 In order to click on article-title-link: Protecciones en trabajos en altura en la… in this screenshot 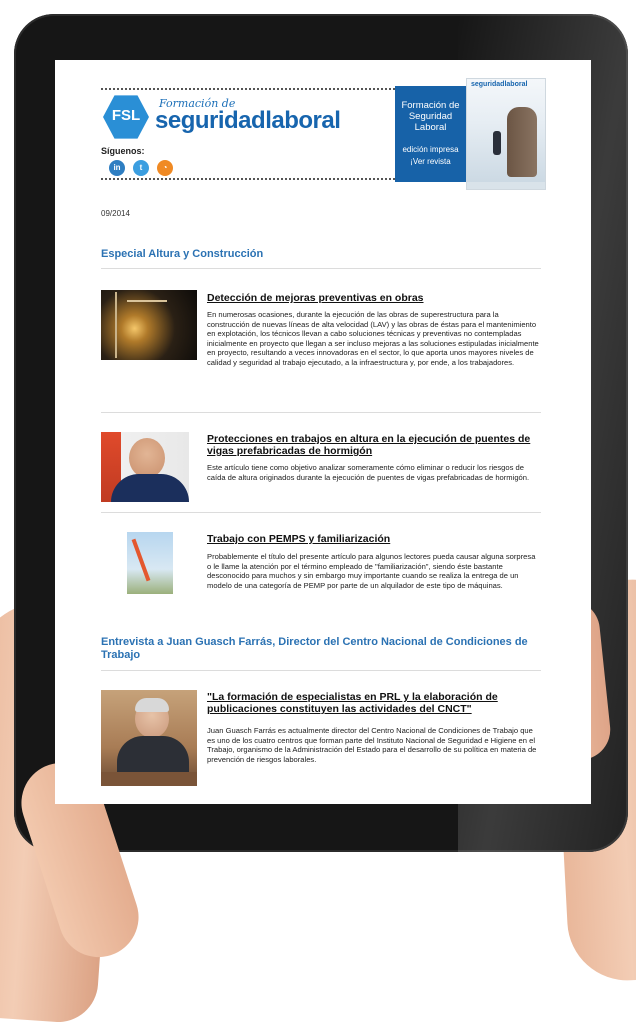, I will do `click(372, 445)`.